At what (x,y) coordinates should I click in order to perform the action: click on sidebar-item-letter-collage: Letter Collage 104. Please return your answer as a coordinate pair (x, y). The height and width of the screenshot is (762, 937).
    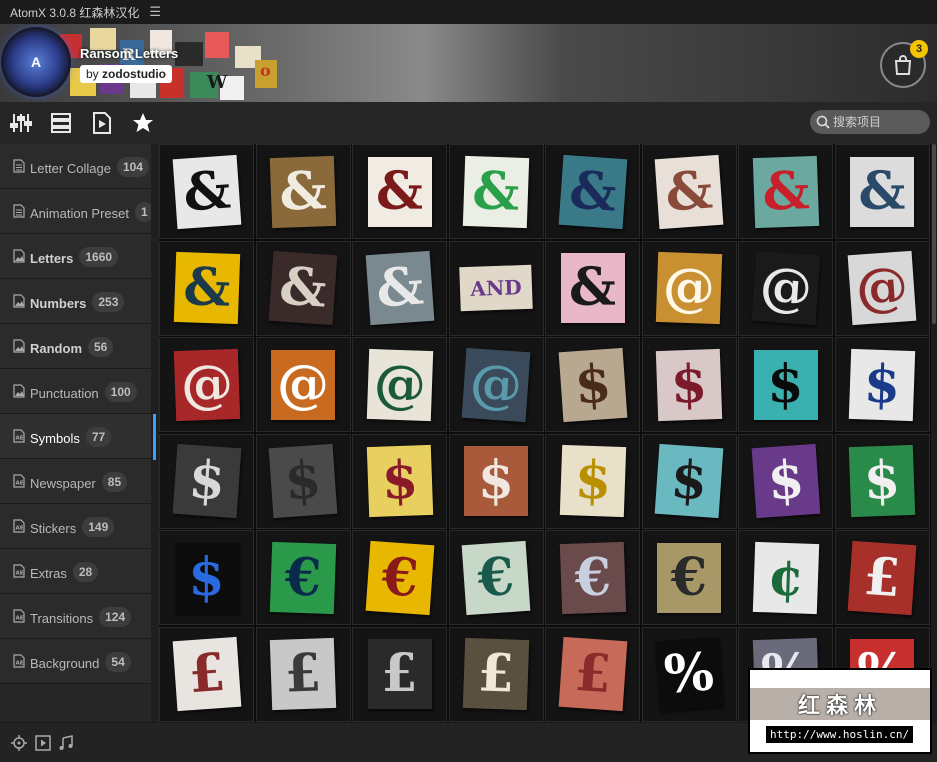
    Looking at the image, I should click on (79, 166).